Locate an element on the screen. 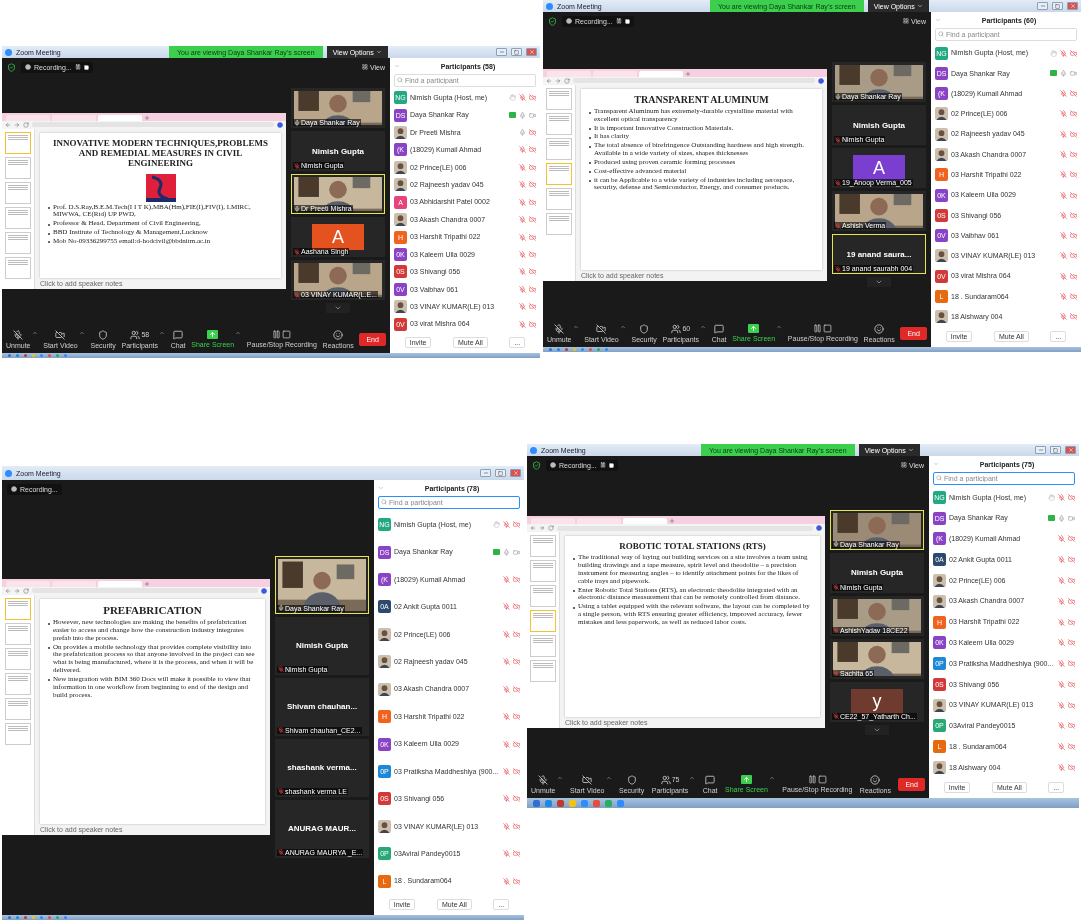 The image size is (1081, 920). search-icon is located at coordinates (939, 478).